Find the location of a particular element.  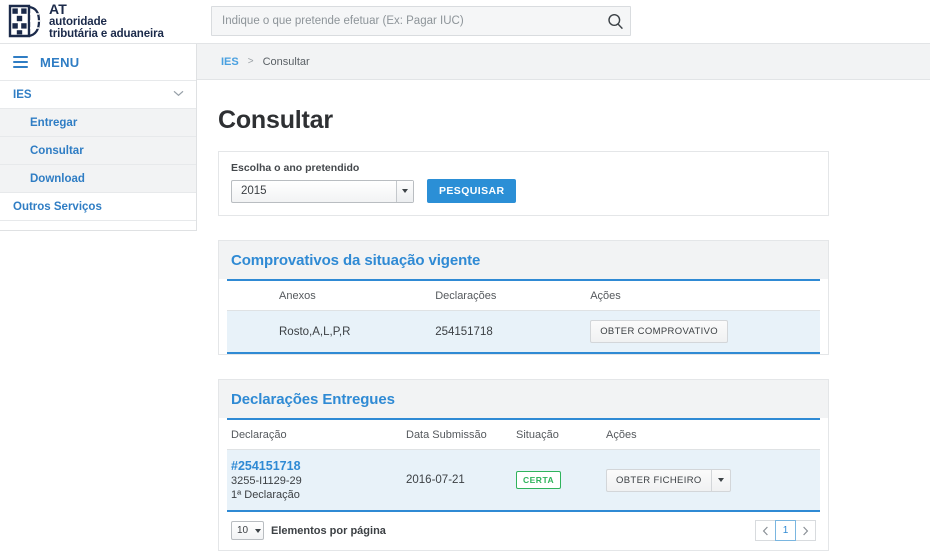

year-select-value: 2015 is located at coordinates (254, 191).